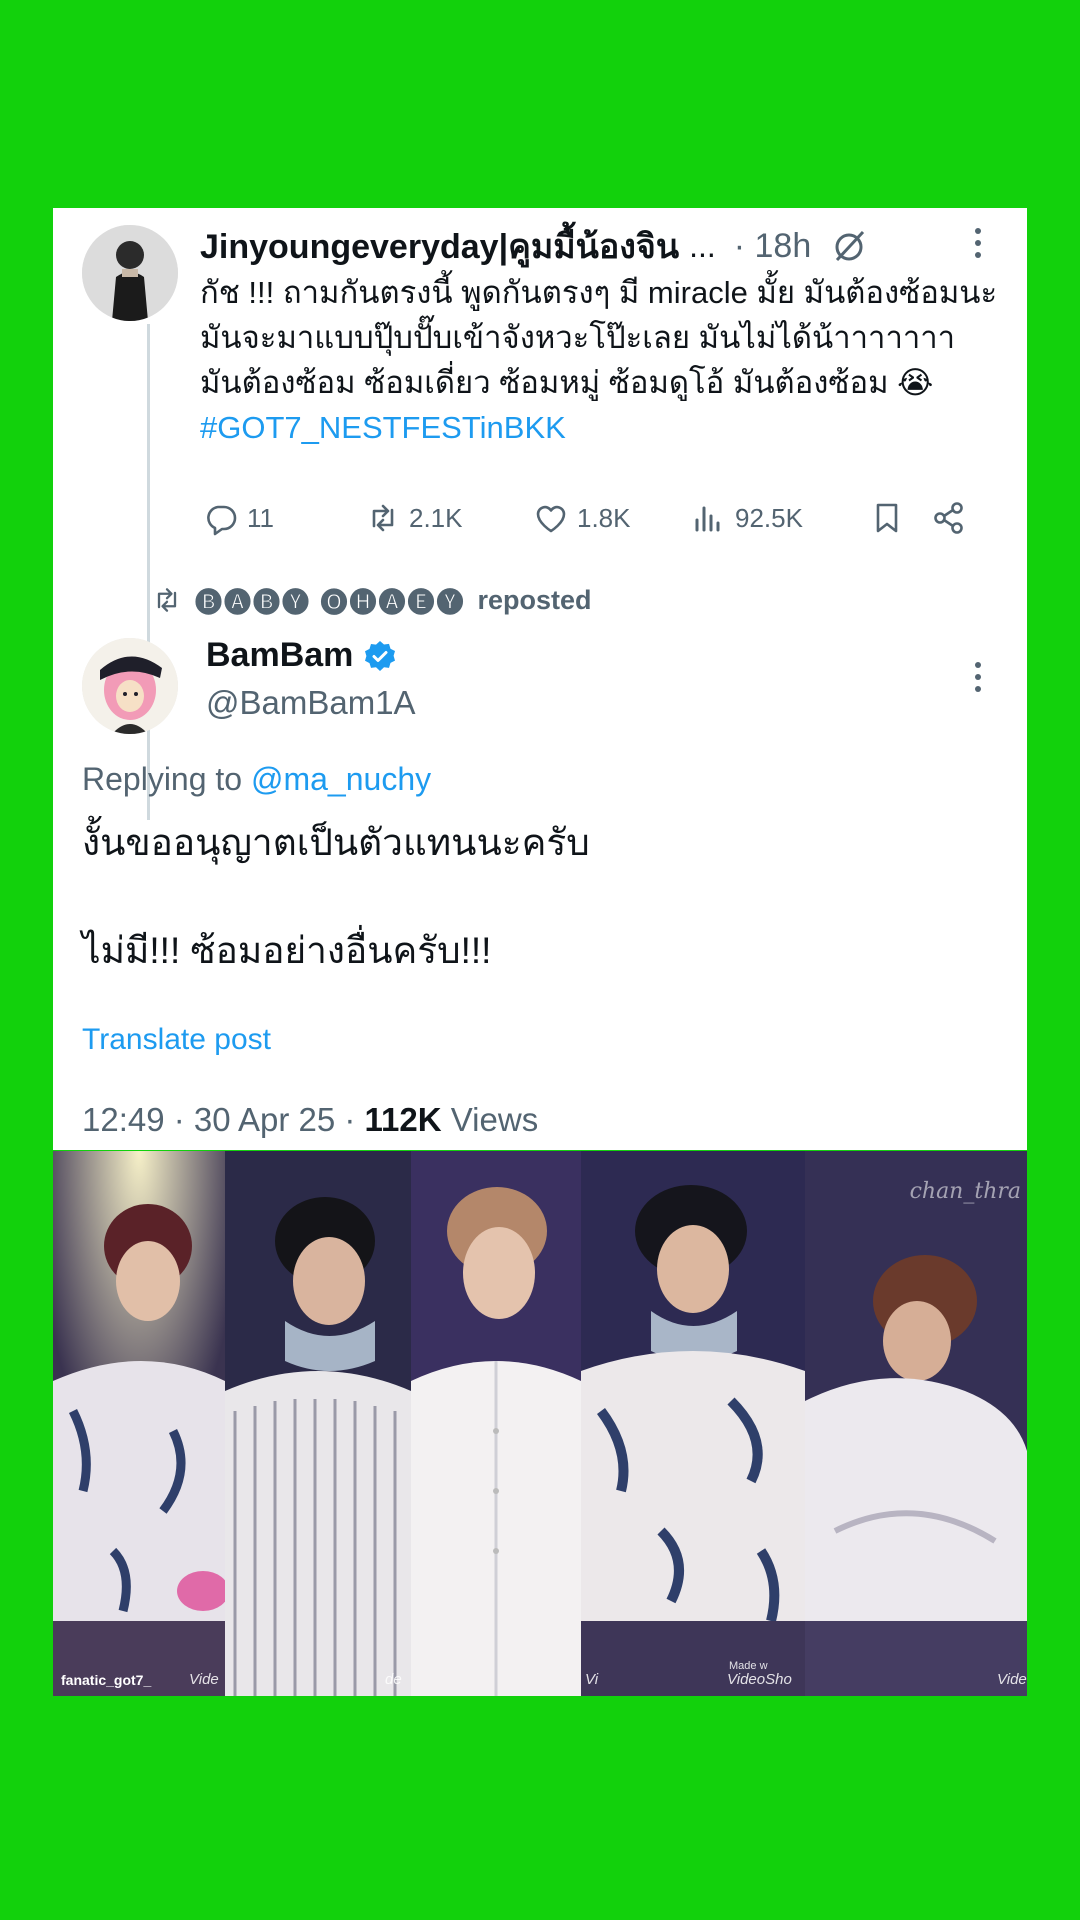 Image resolution: width=1080 pixels, height=1920 pixels. What do you see at coordinates (534, 599) in the screenshot?
I see `reposted-label: reposted` at bounding box center [534, 599].